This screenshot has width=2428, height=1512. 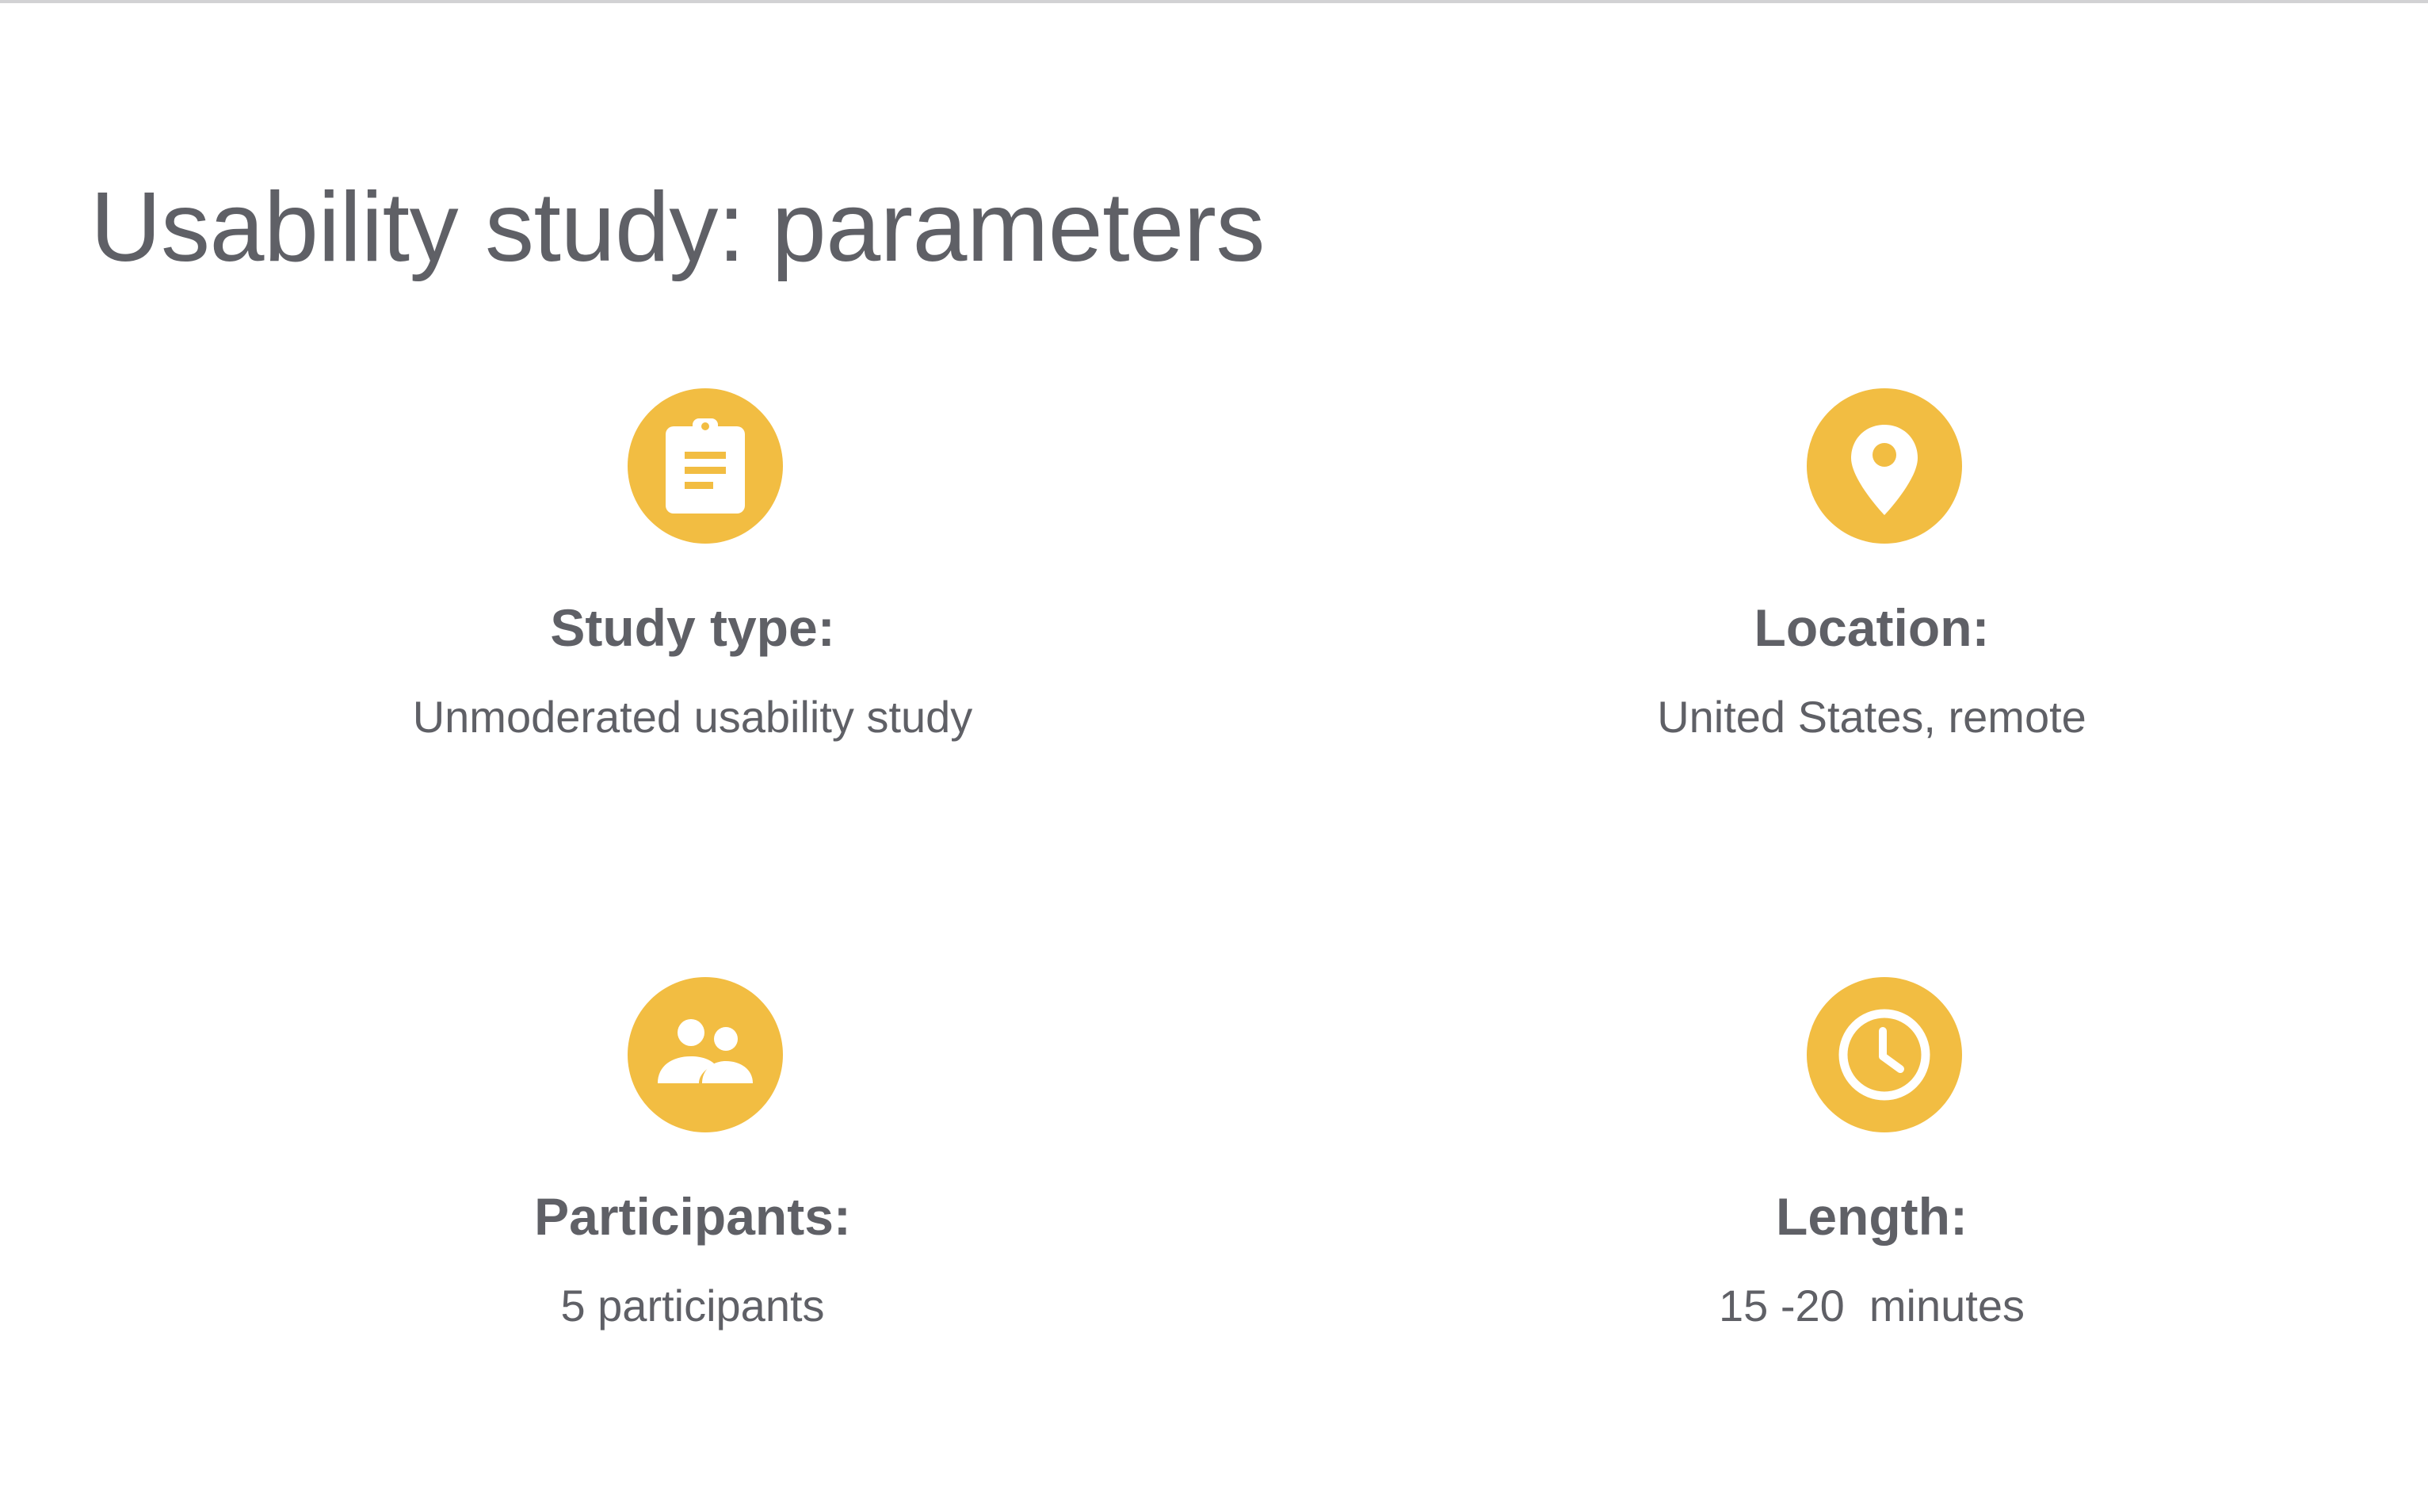 What do you see at coordinates (692, 627) in the screenshot?
I see `study-type-label: Study type:` at bounding box center [692, 627].